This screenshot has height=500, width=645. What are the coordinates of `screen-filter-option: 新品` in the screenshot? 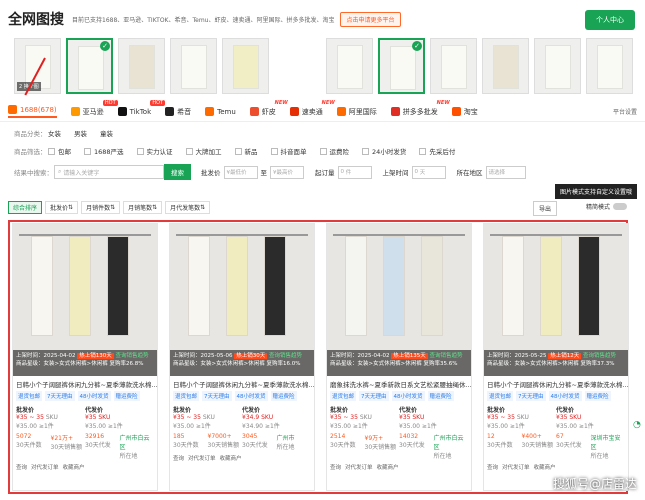 It's located at (246, 151).